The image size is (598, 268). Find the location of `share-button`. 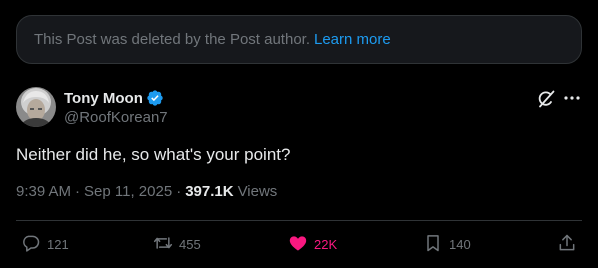

share-button is located at coordinates (567, 244).